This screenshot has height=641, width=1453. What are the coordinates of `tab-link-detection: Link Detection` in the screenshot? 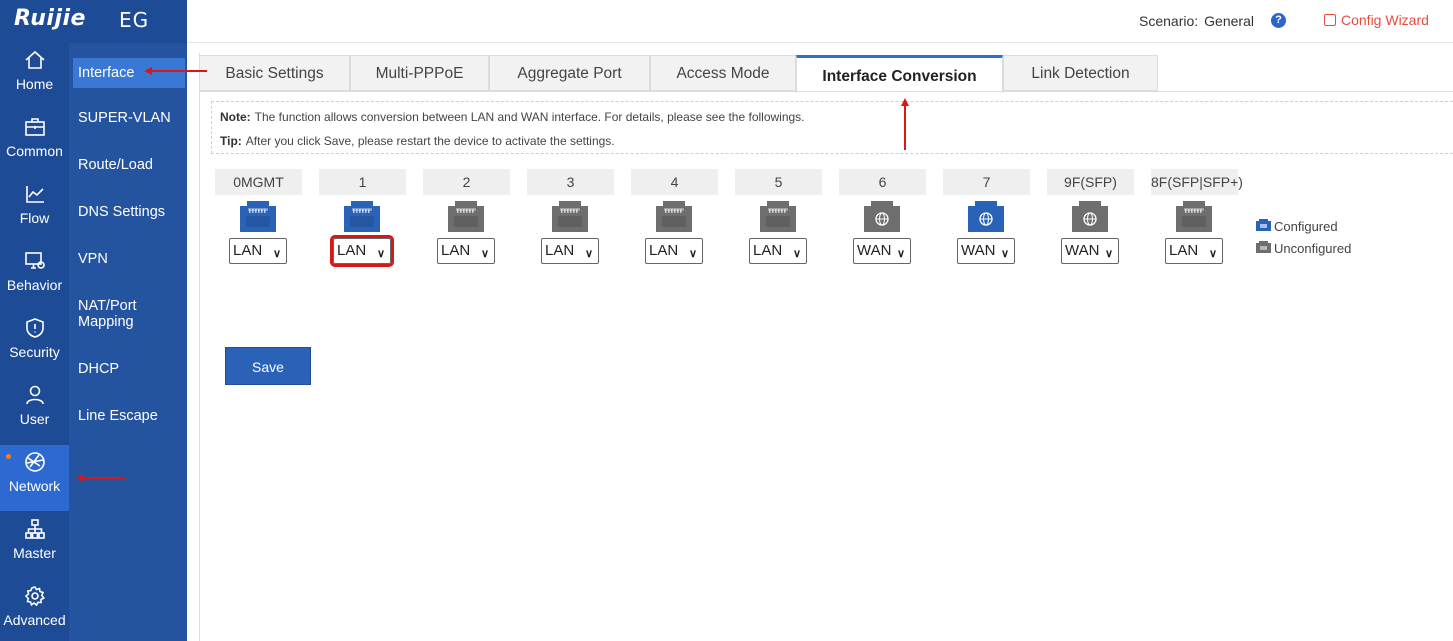 It's located at (1080, 73).